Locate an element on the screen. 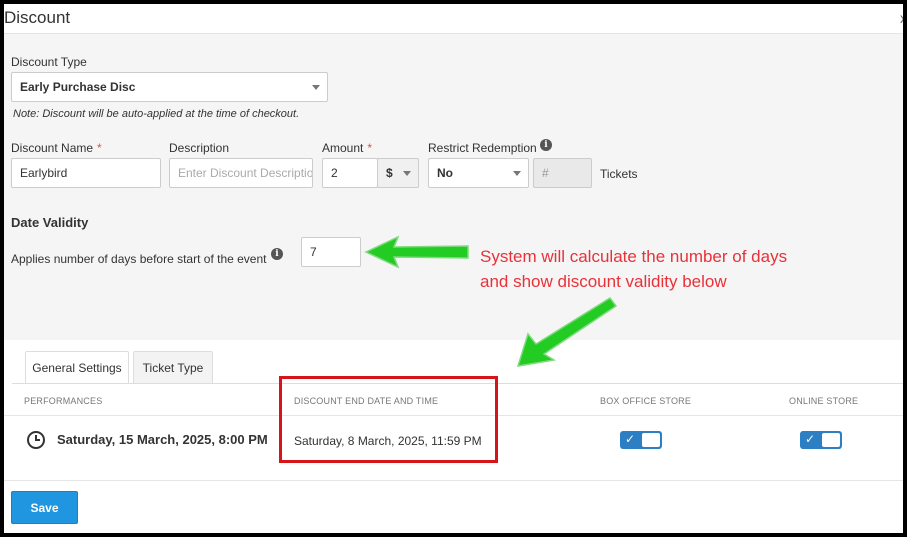 This screenshot has width=907, height=537. annotation-line-1: System will calculate the number of days is located at coordinates (634, 256).